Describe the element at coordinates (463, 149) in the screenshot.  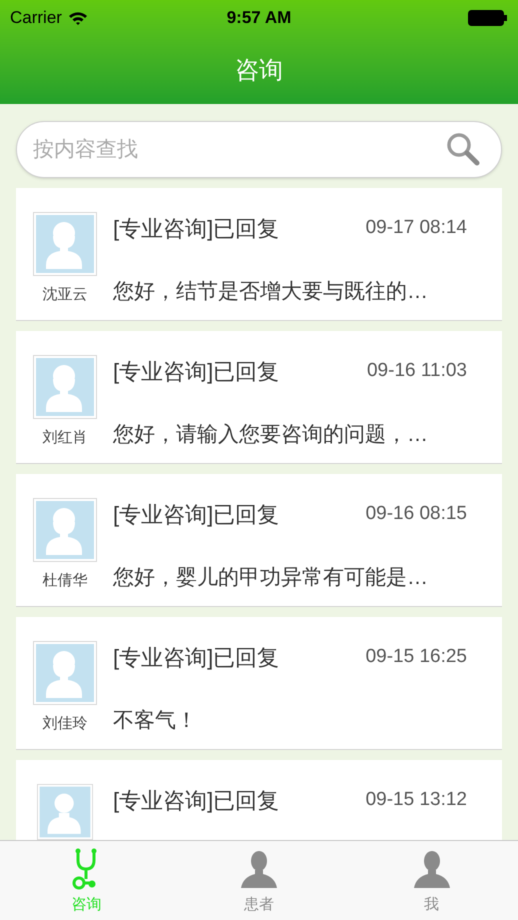
I see `search-icon` at that location.